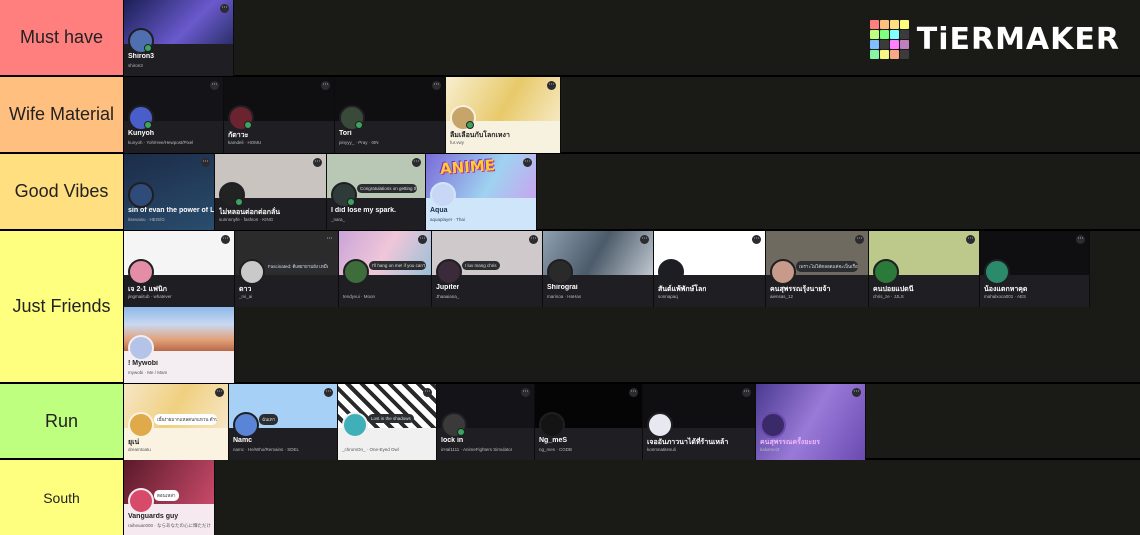 This screenshot has width=1140, height=535. What do you see at coordinates (148, 372) in the screenshot?
I see `card-handle: mywobi · Me / Mam` at bounding box center [148, 372].